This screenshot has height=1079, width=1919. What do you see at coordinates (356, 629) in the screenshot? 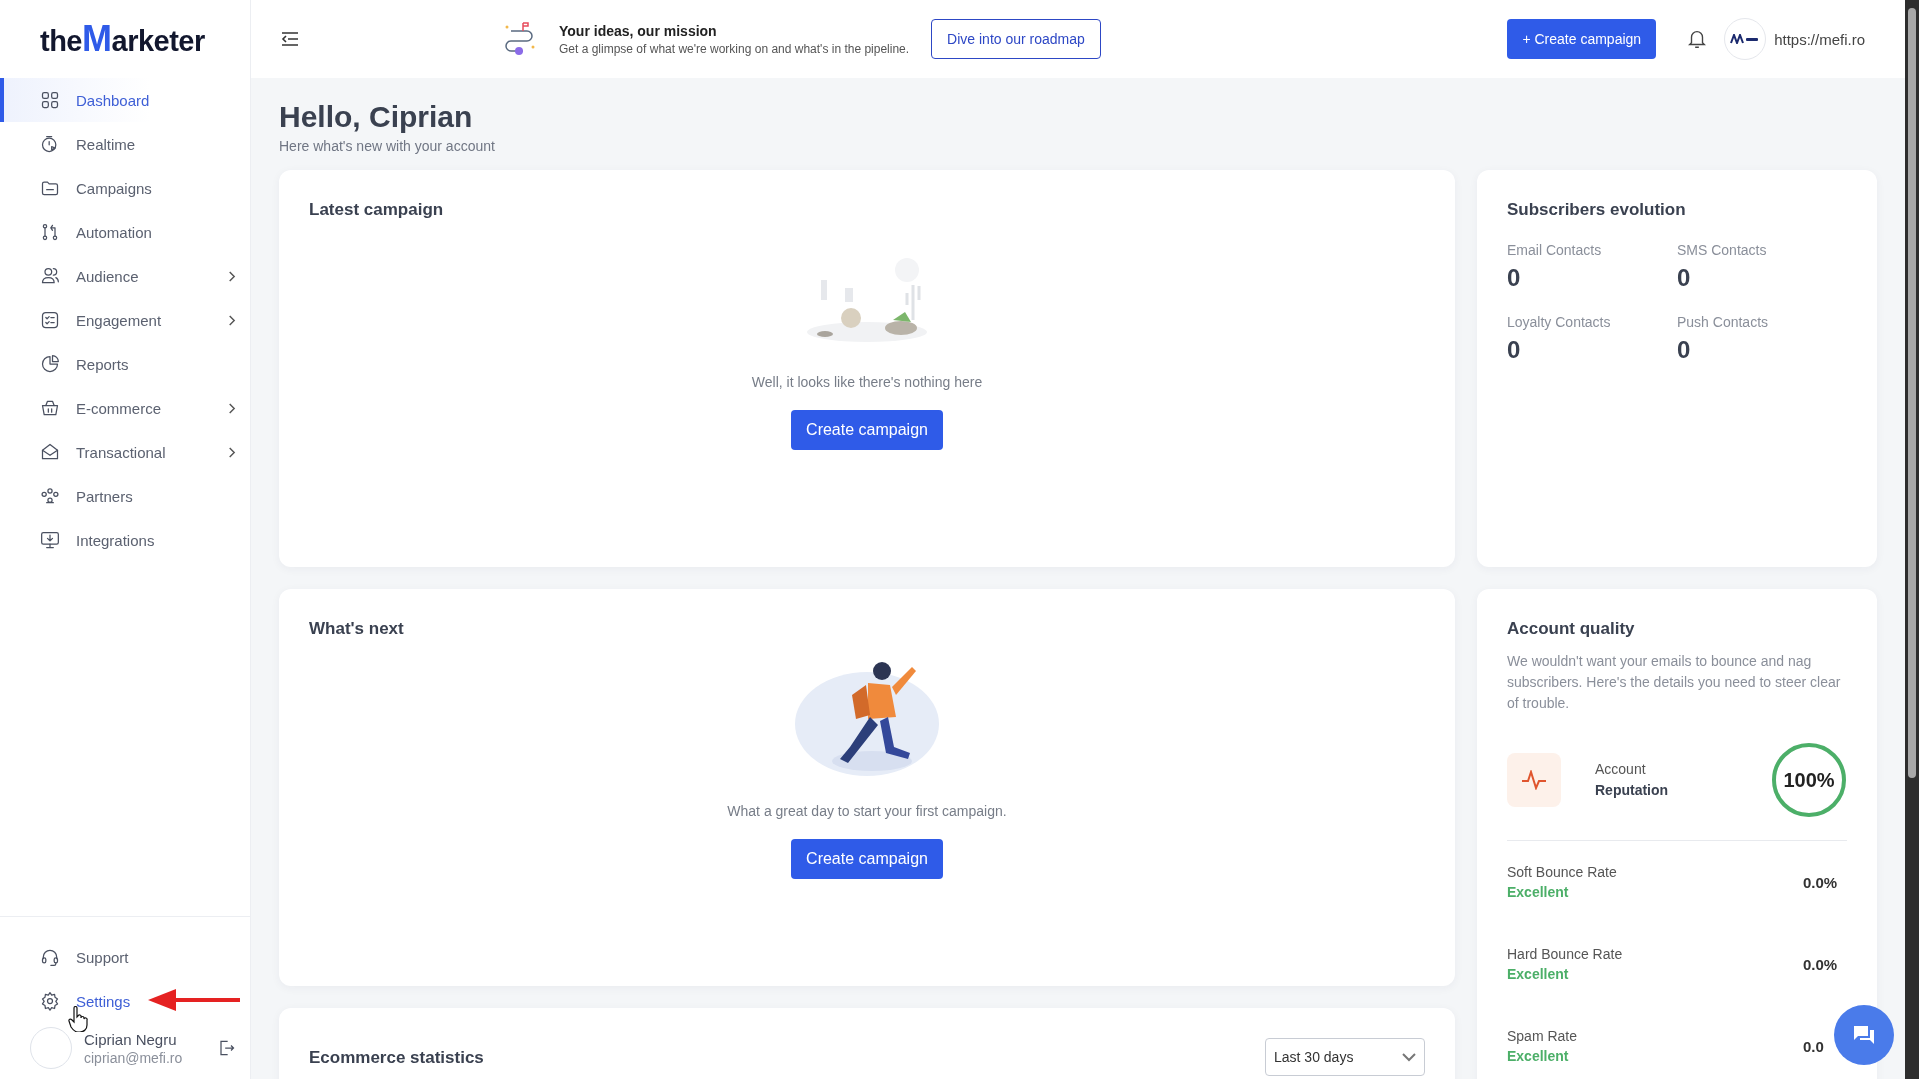
I see `card-title: What's next` at bounding box center [356, 629].